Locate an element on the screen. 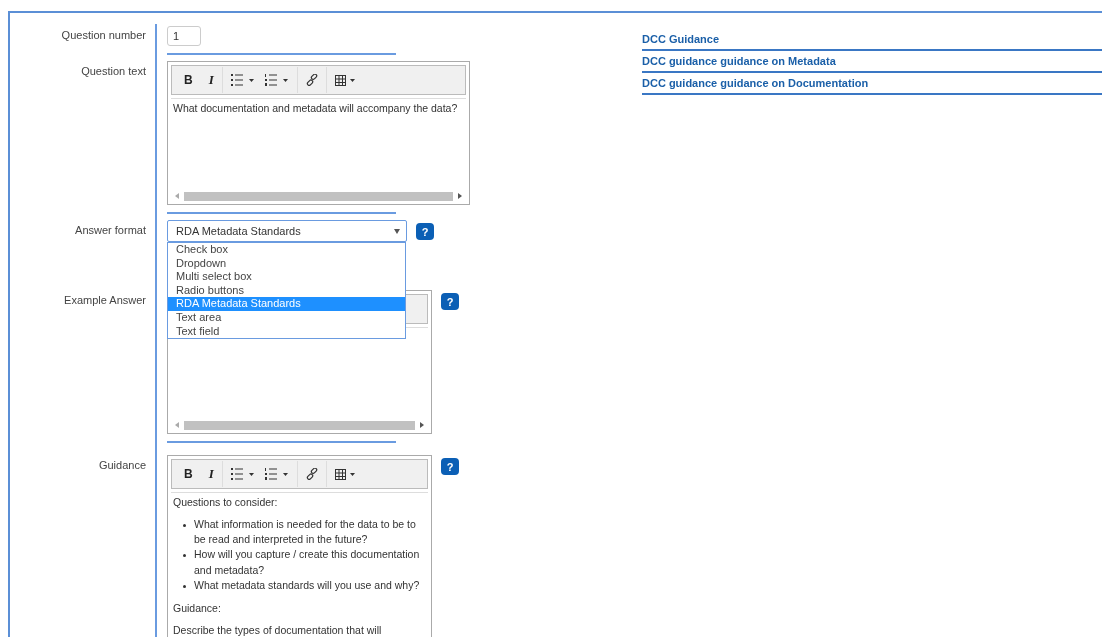 Image resolution: width=1102 pixels, height=637 pixels. field-label: Guidance is located at coordinates (122, 465).